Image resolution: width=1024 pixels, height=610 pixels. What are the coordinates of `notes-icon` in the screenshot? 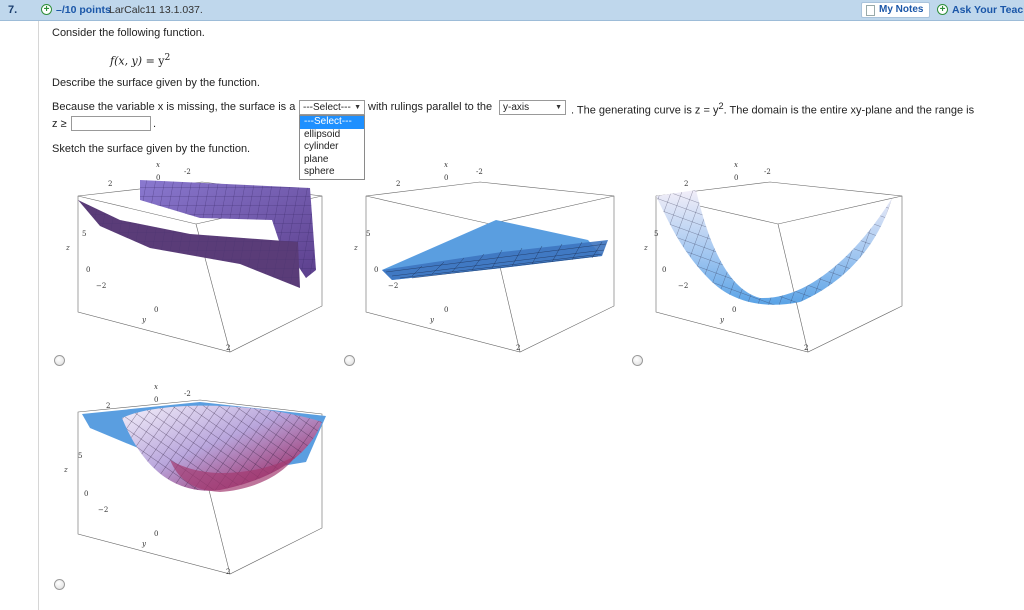 It's located at (870, 10).